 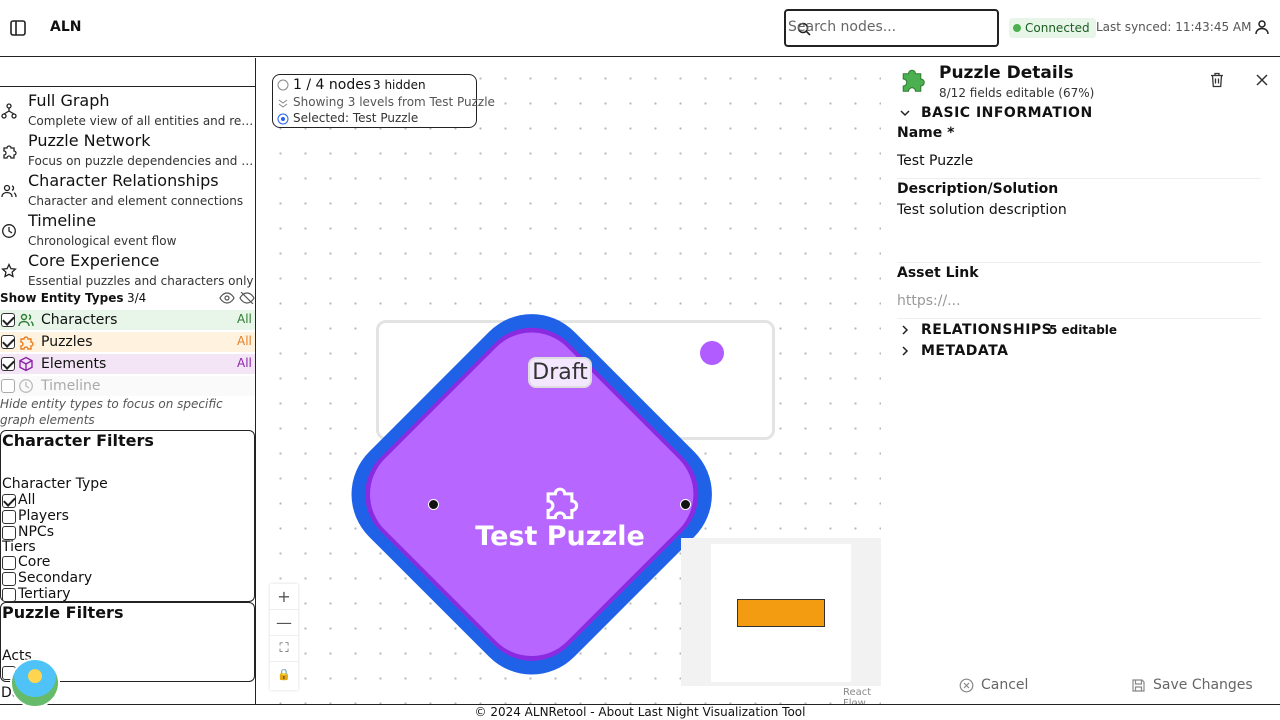 What do you see at coordinates (123, 180) in the screenshot?
I see `view-title: Character Relationships` at bounding box center [123, 180].